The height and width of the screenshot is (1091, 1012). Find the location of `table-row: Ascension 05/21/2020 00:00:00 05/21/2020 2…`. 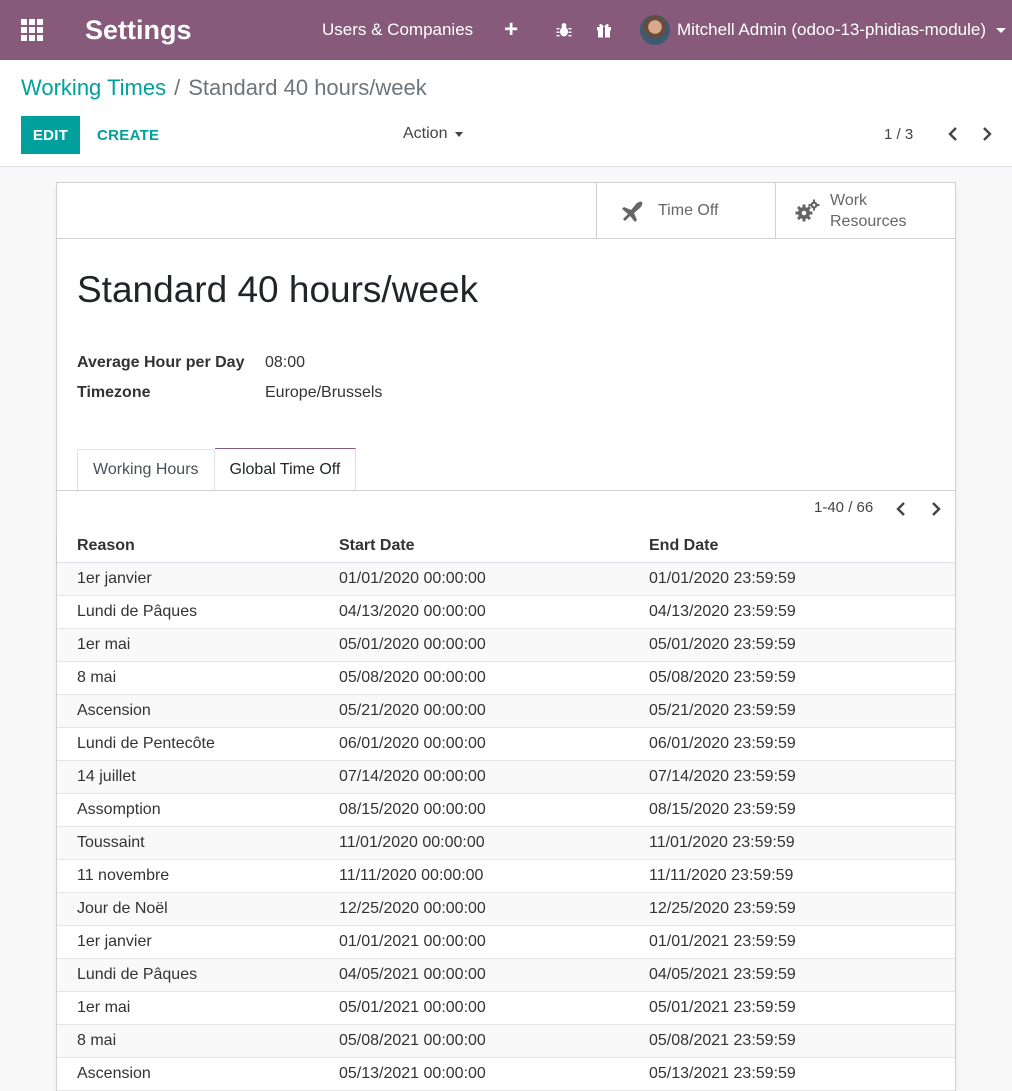

table-row: Ascension 05/21/2020 00:00:00 05/21/2020 2… is located at coordinates (506, 711).